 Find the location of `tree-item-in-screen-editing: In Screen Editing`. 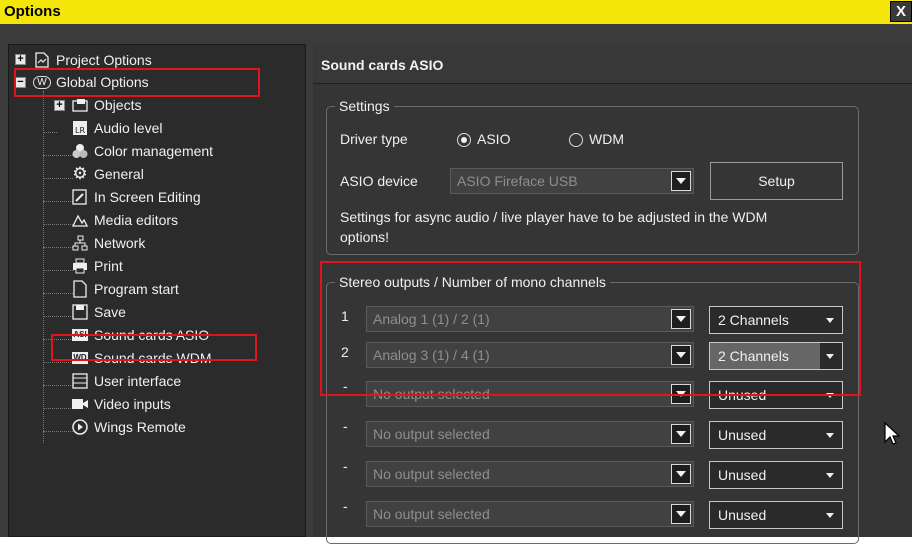

tree-item-in-screen-editing: In Screen Editing is located at coordinates (136, 197).